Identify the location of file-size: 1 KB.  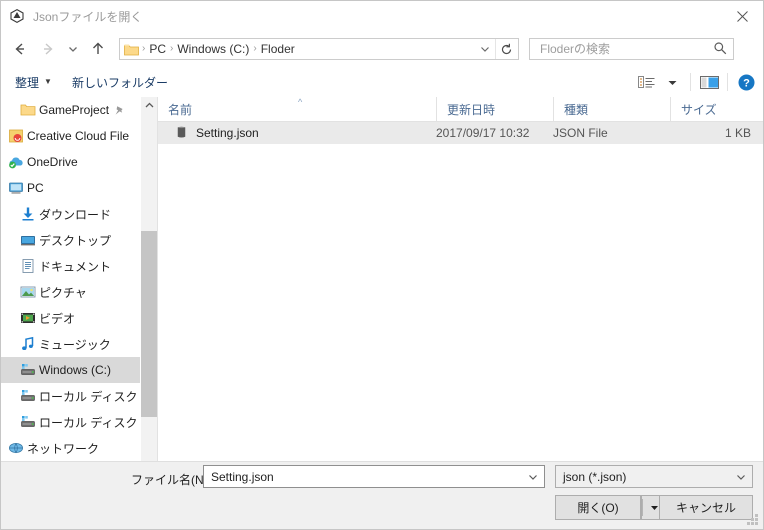
(737, 133).